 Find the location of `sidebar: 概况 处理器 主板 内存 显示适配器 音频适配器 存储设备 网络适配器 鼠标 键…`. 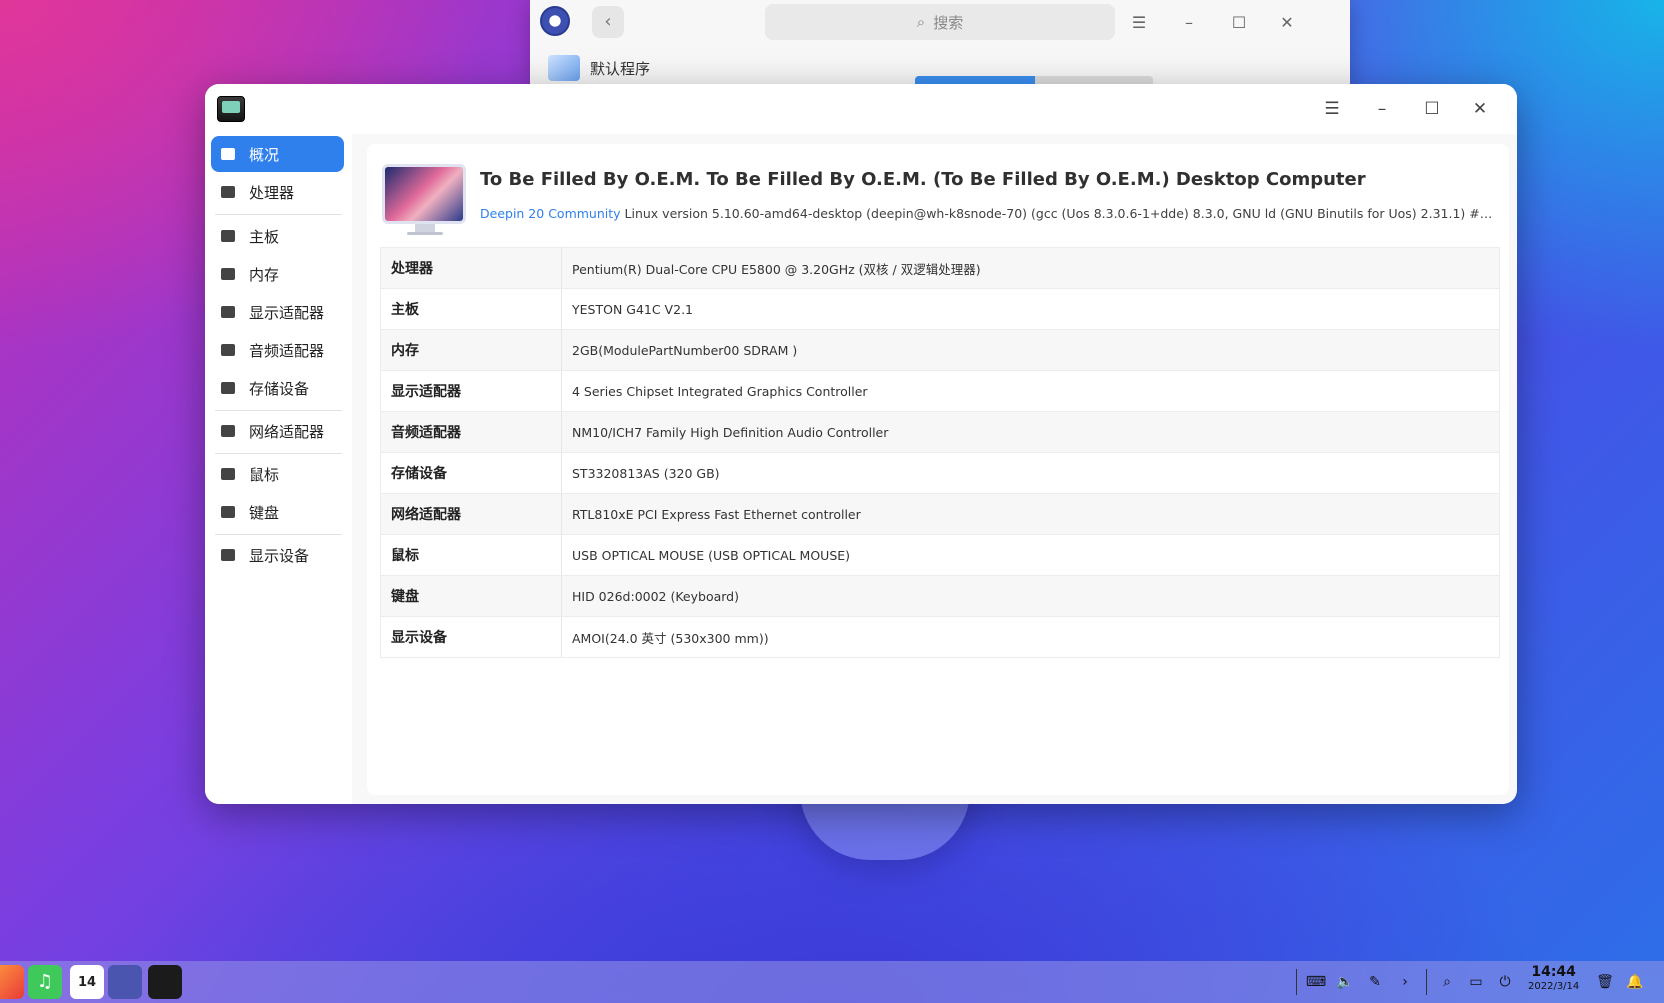

sidebar: 概况 处理器 主板 内存 显示适配器 音频适配器 存储设备 网络适配器 鼠标 键… is located at coordinates (278, 469).